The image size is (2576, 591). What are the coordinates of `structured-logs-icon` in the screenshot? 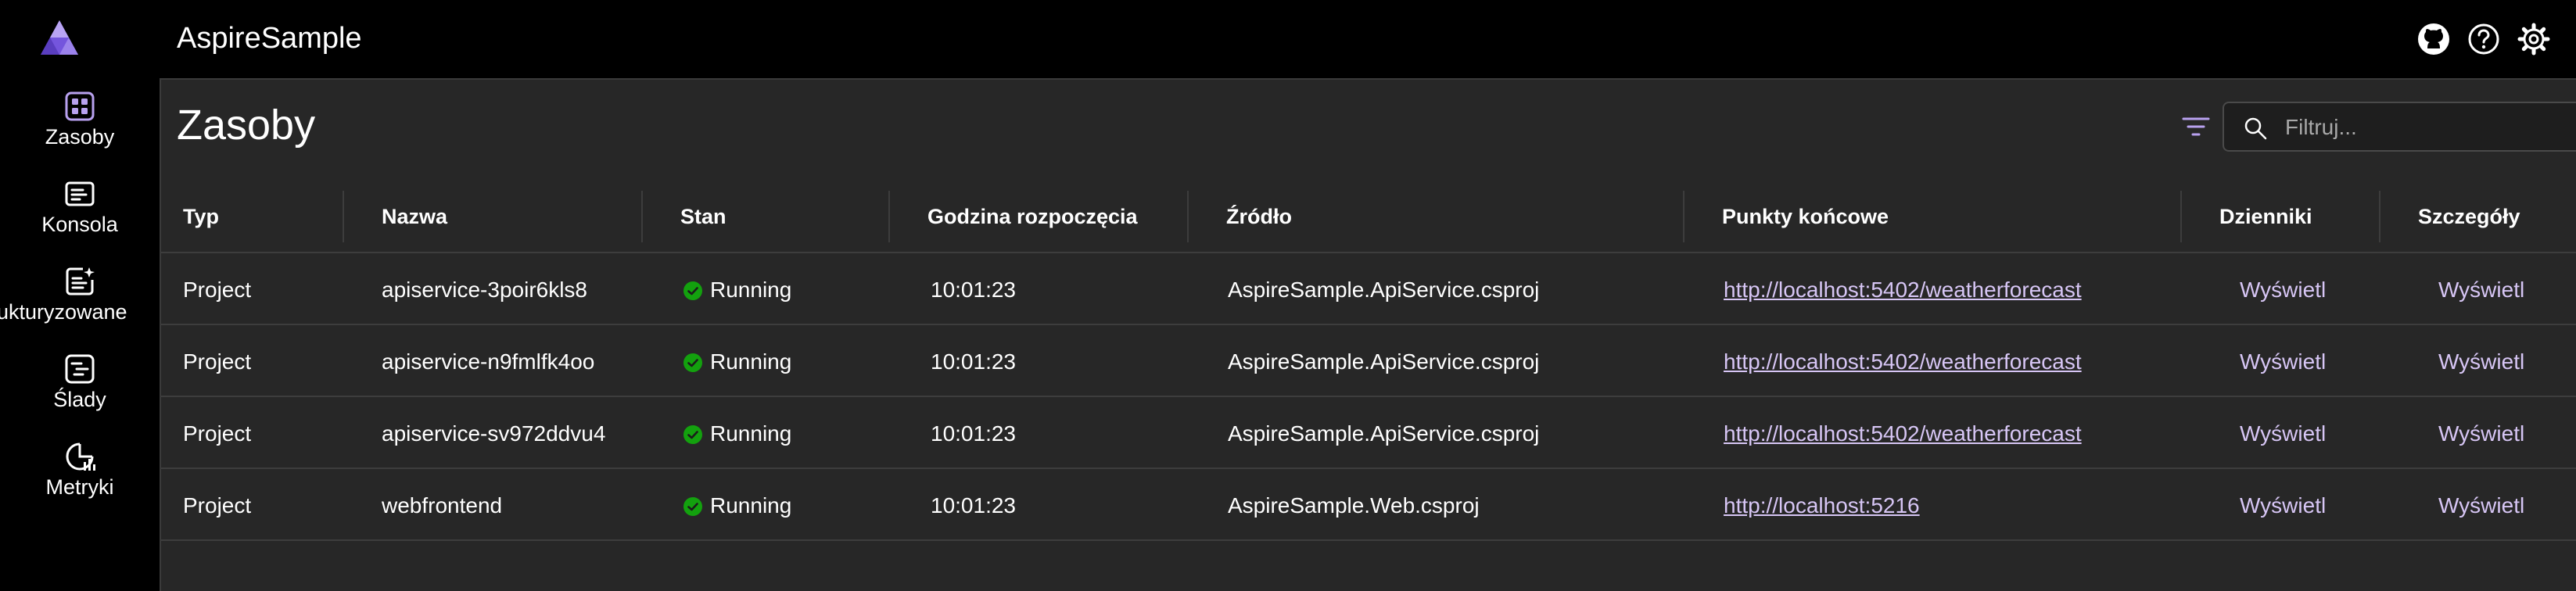 It's located at (80, 282).